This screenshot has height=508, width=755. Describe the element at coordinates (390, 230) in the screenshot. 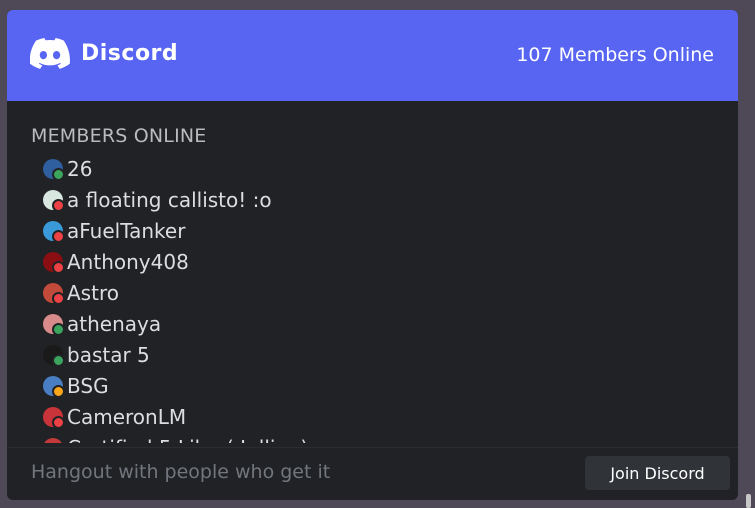

I see `member-item: aFuelTanker` at that location.